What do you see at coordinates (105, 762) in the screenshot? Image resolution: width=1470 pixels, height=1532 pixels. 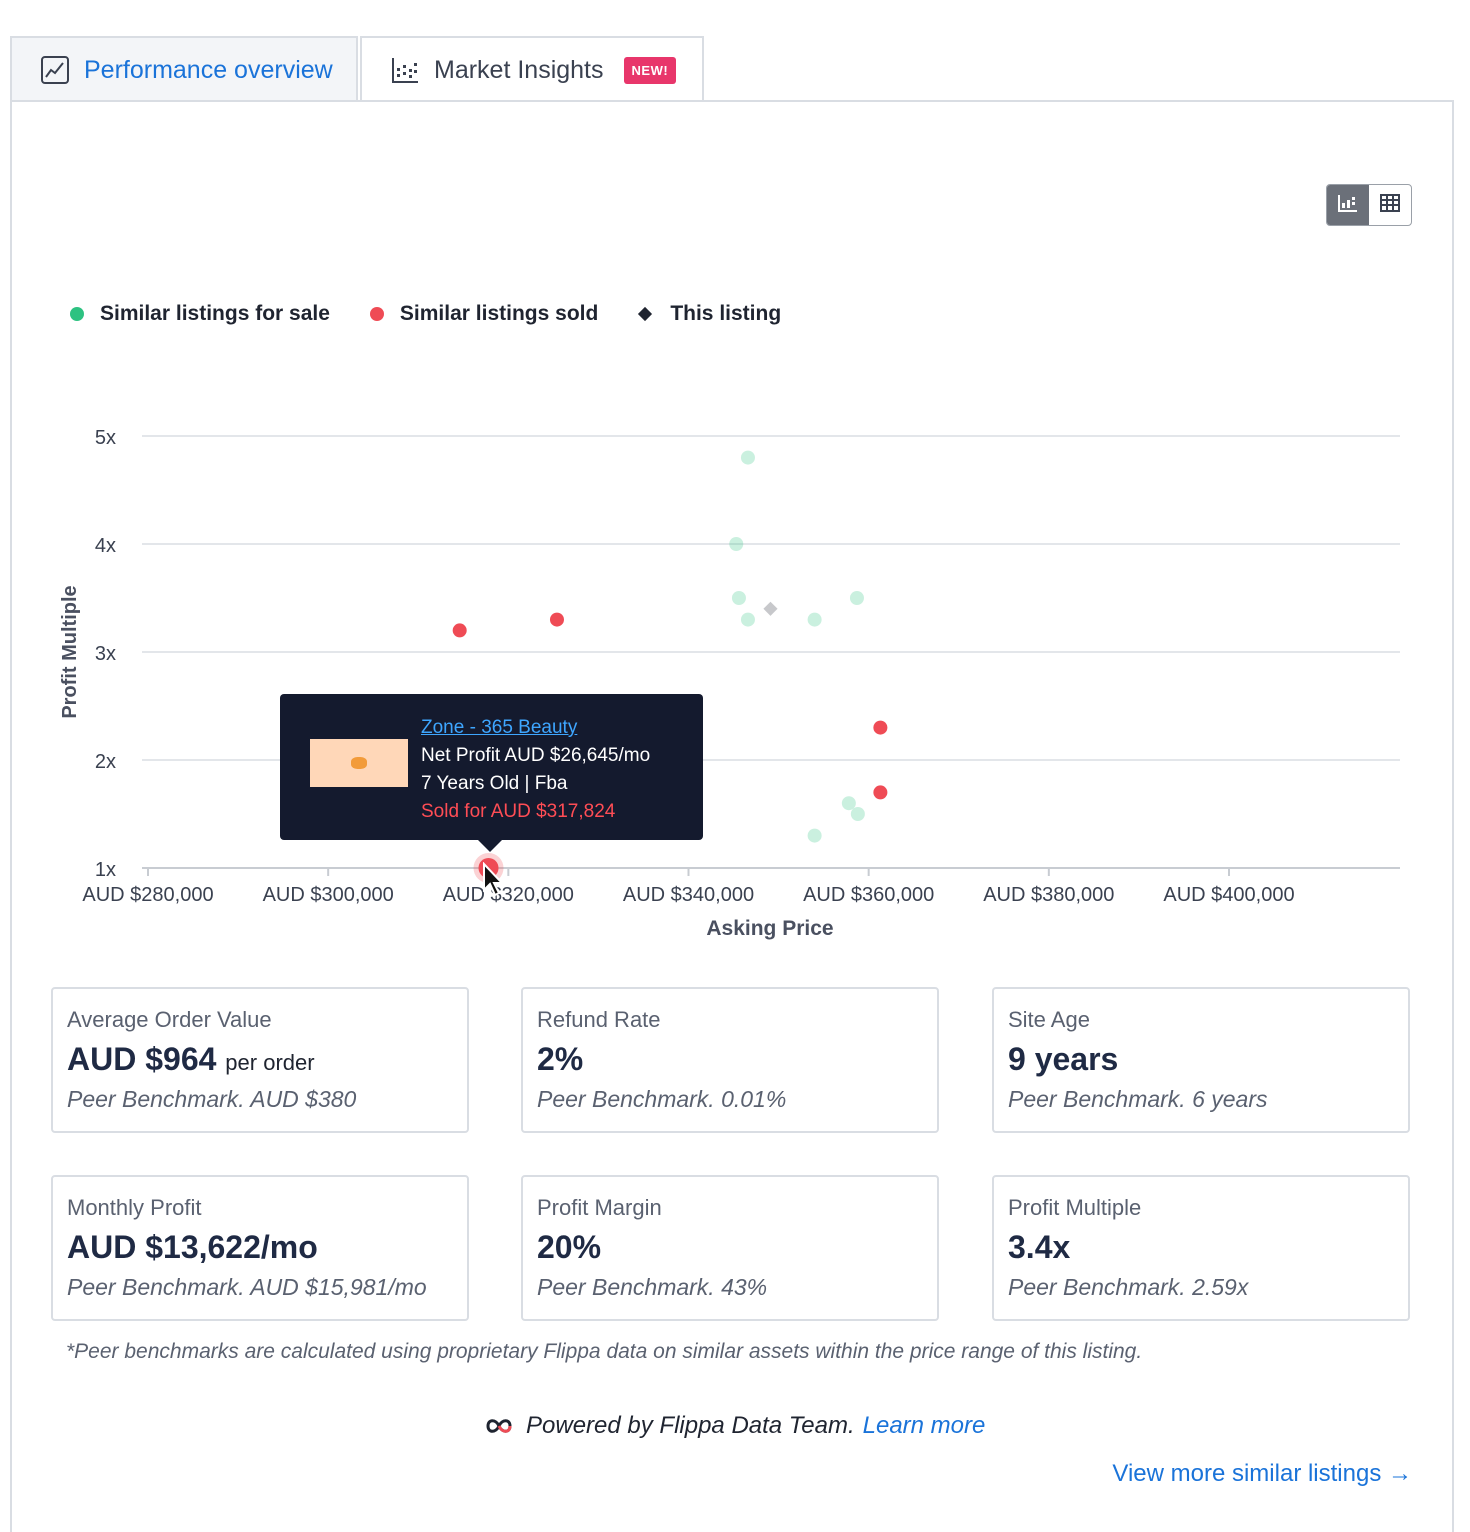 I see `y-tick-label: 2x` at bounding box center [105, 762].